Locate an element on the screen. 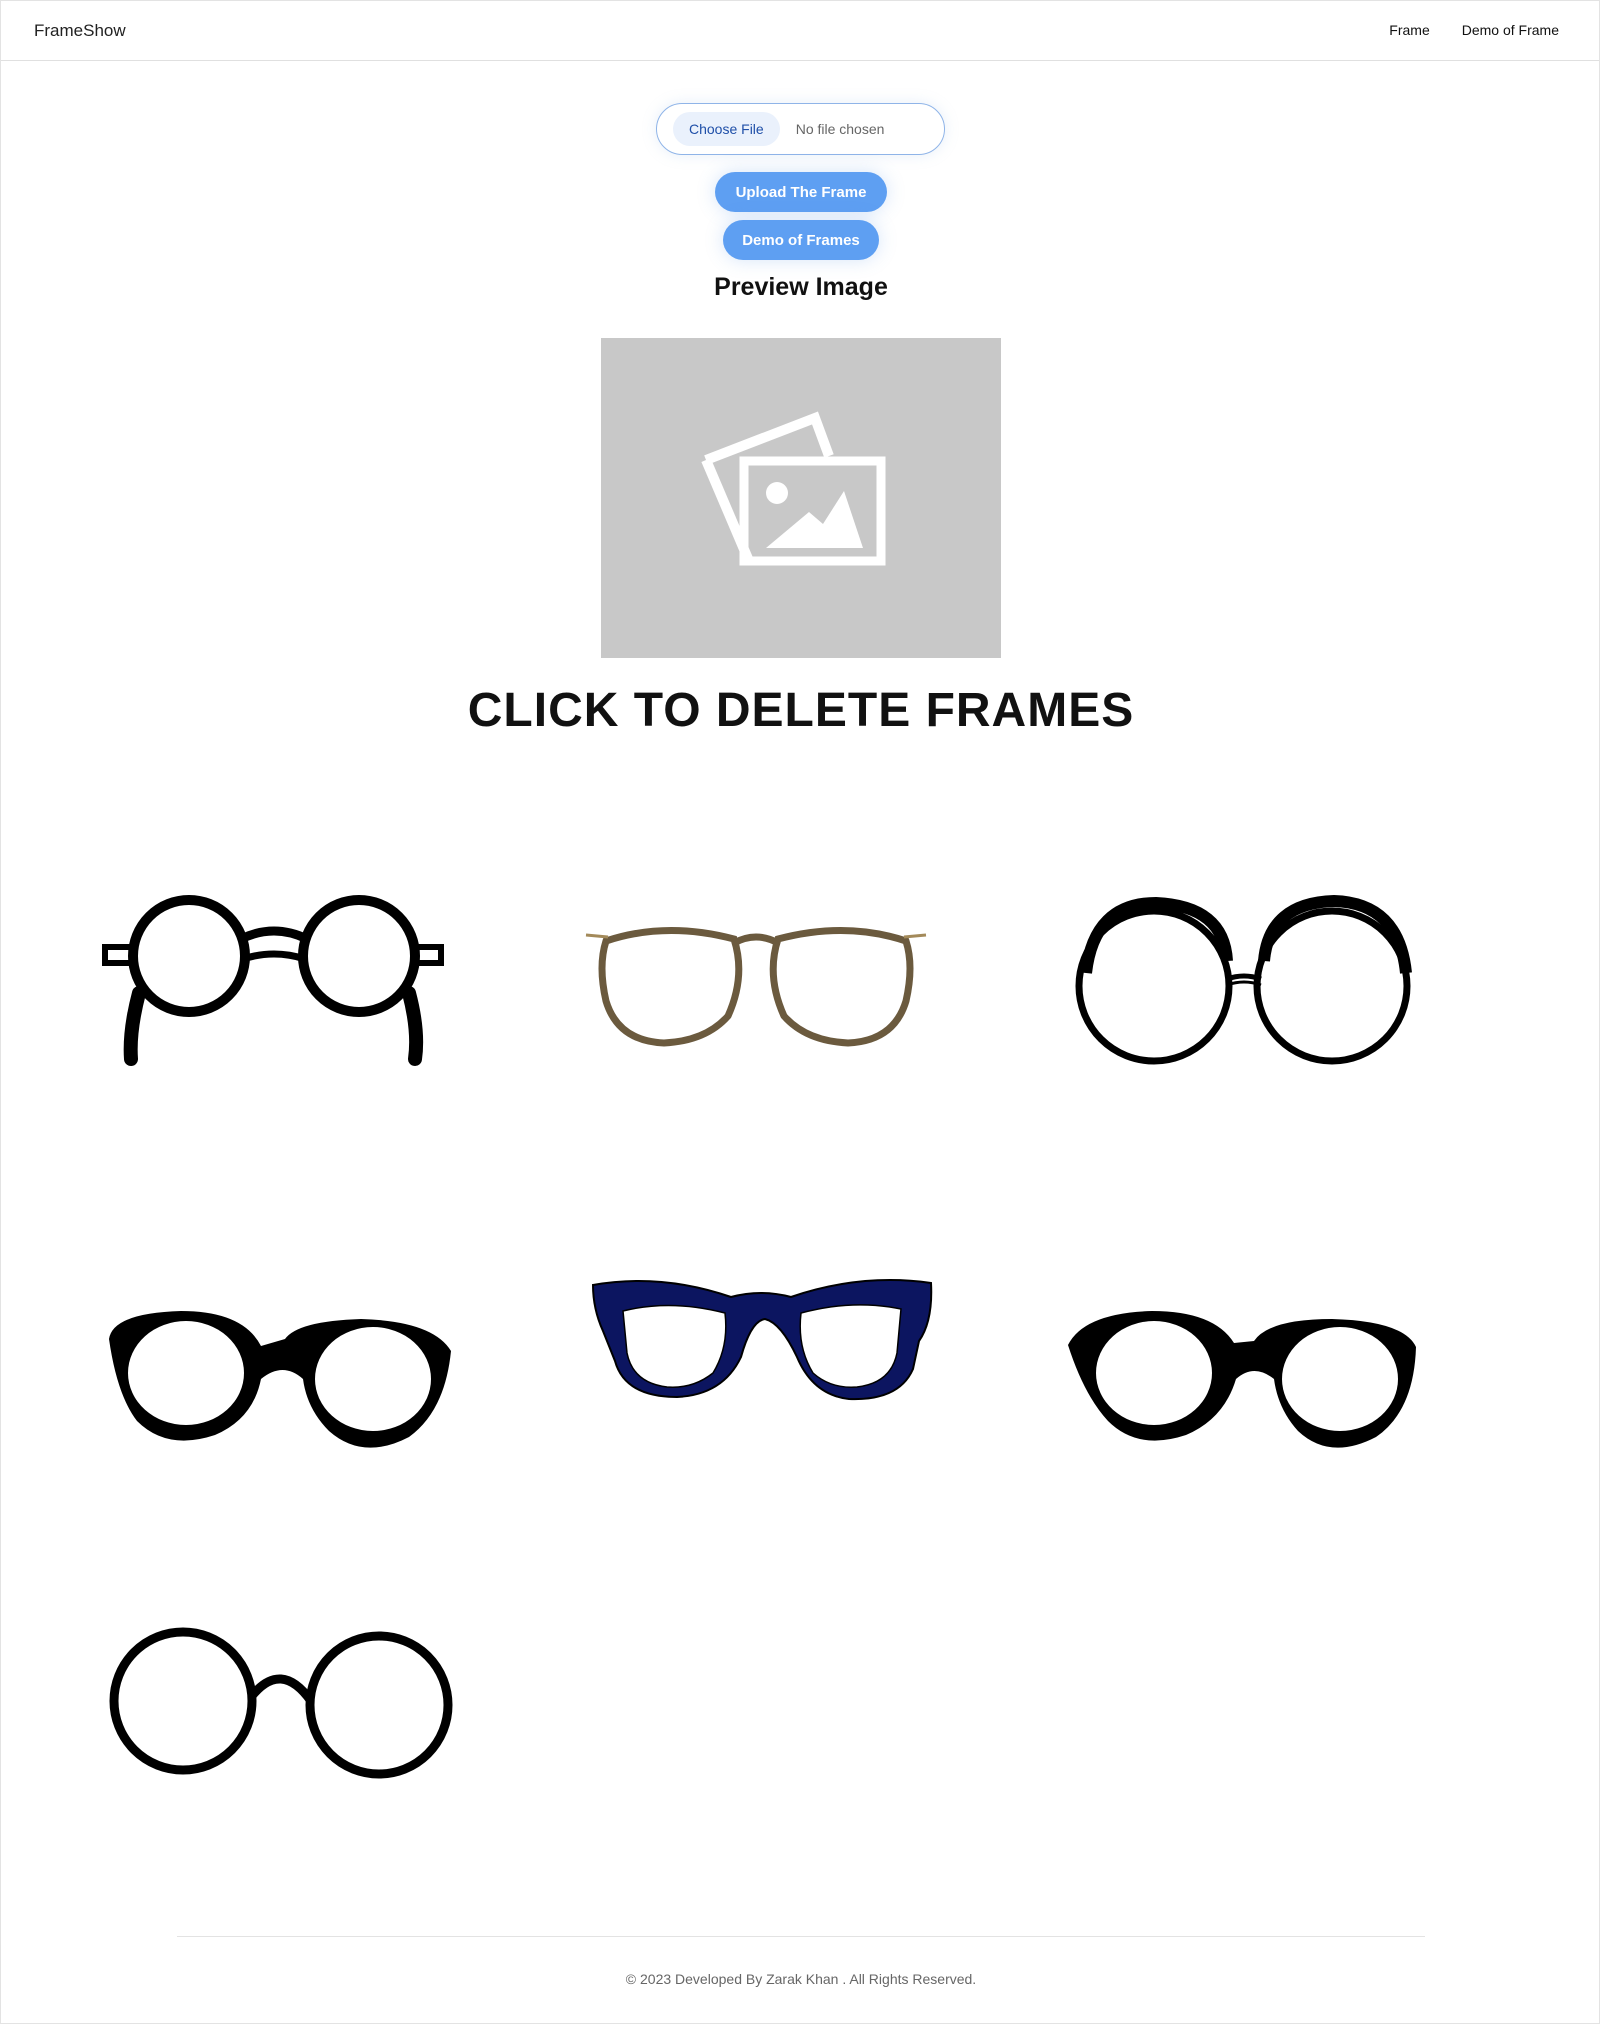 This screenshot has height=2037, width=1600. demo-of-frames-button: Demo of Frames is located at coordinates (801, 240).